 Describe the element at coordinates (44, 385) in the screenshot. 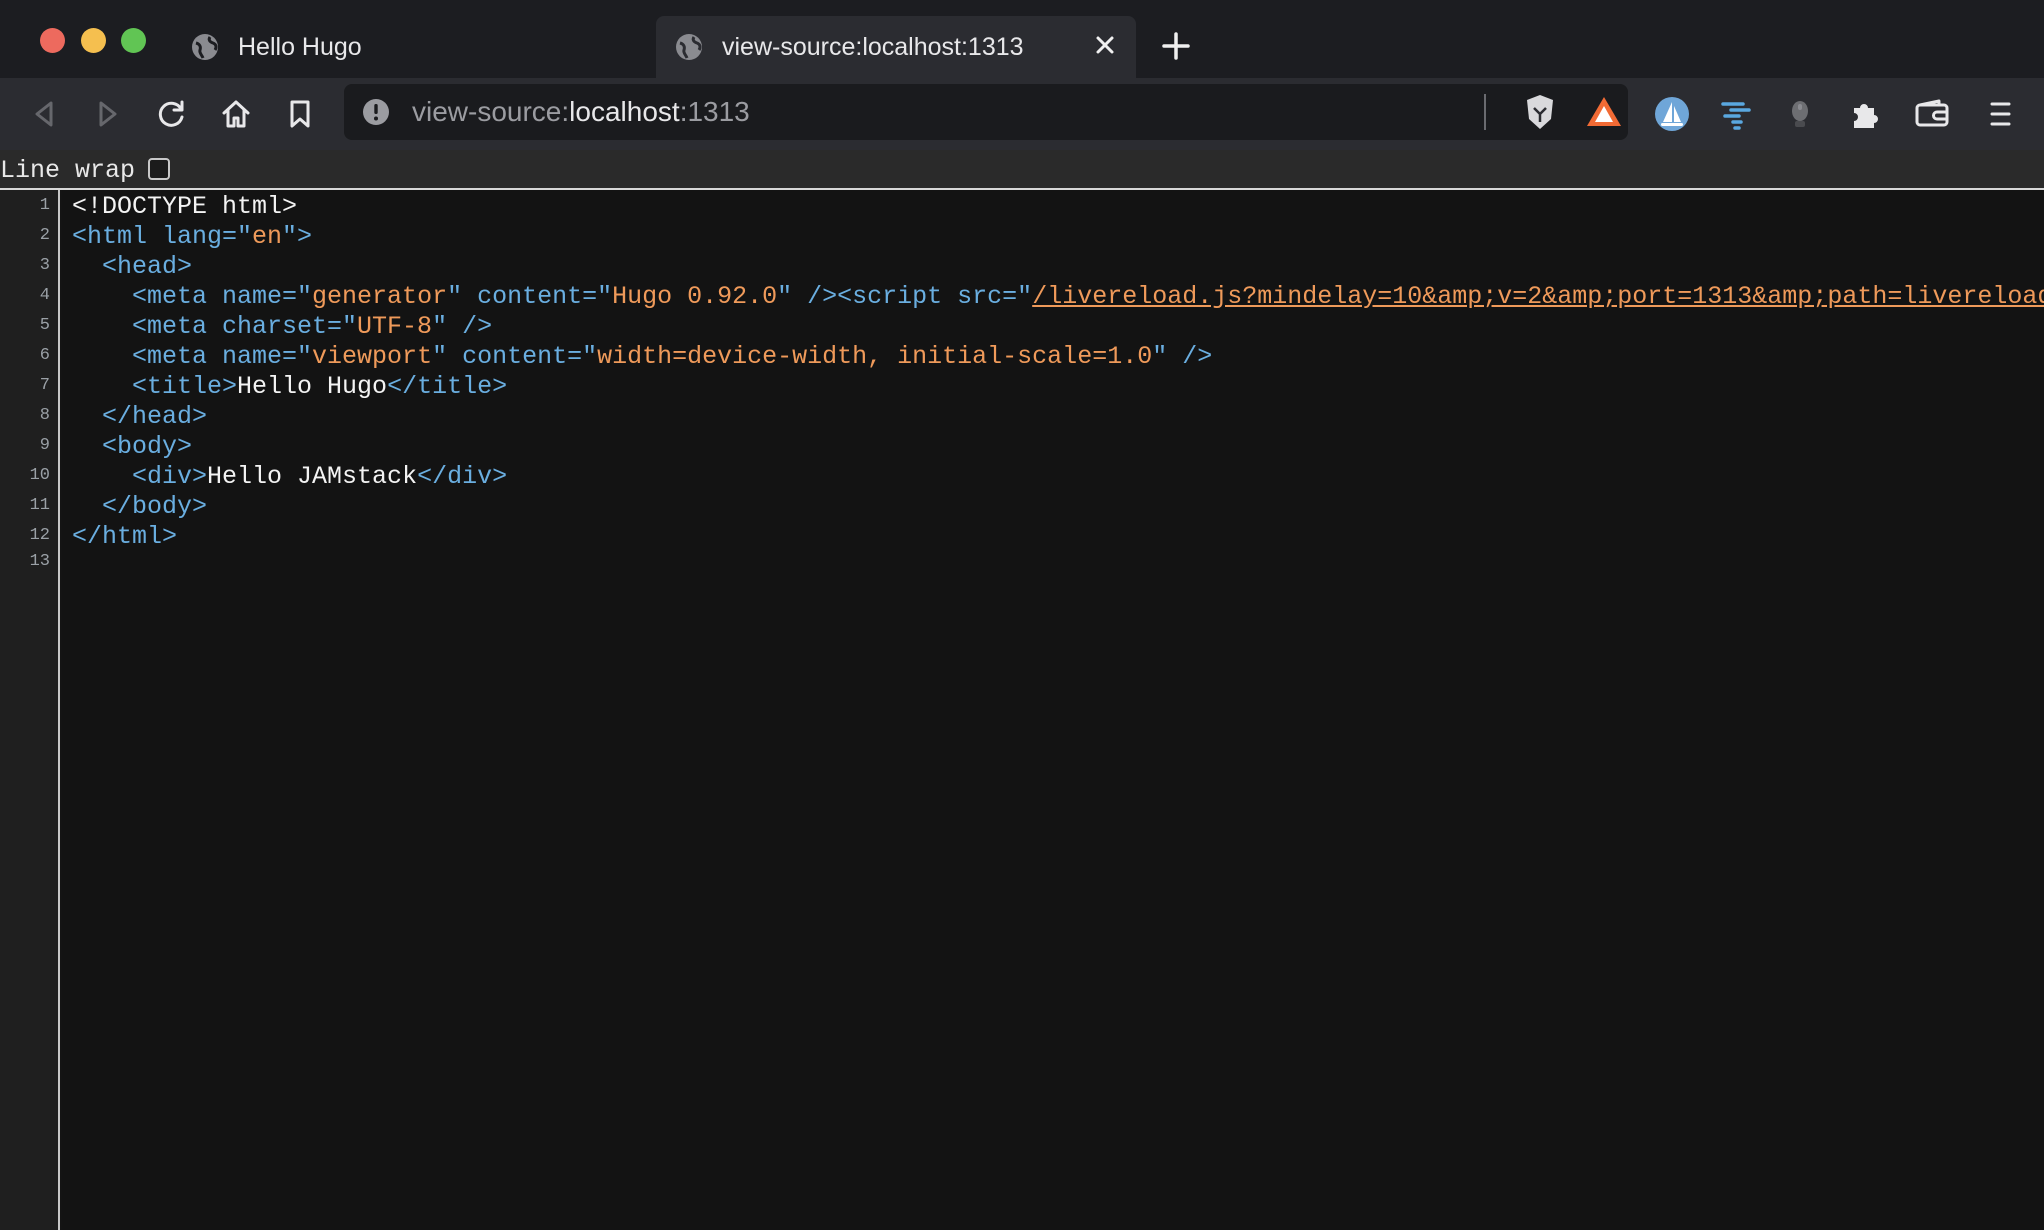

I see `line-number: 7` at that location.